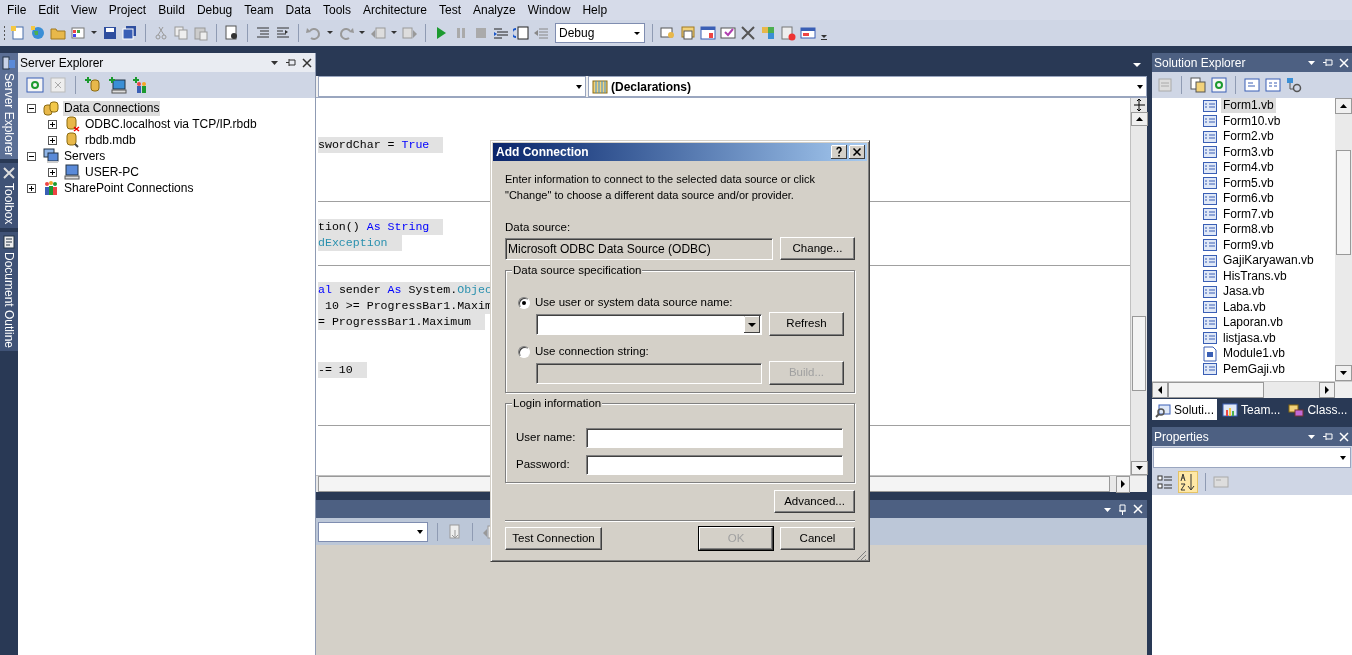  I want to click on dropdown, so click(373, 531).